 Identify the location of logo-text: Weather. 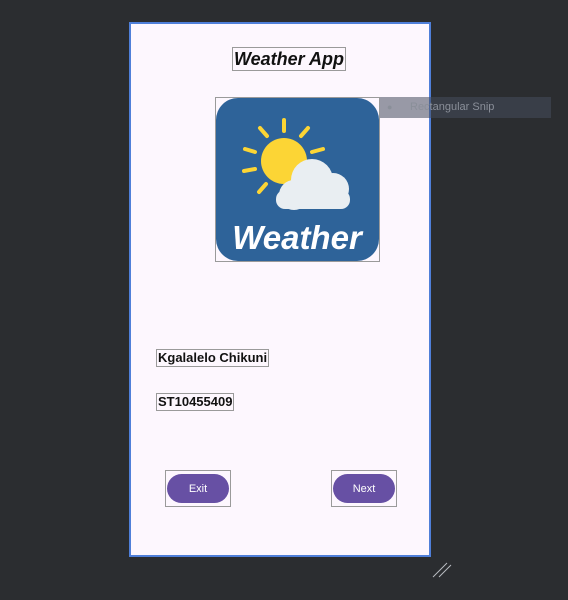
(298, 237).